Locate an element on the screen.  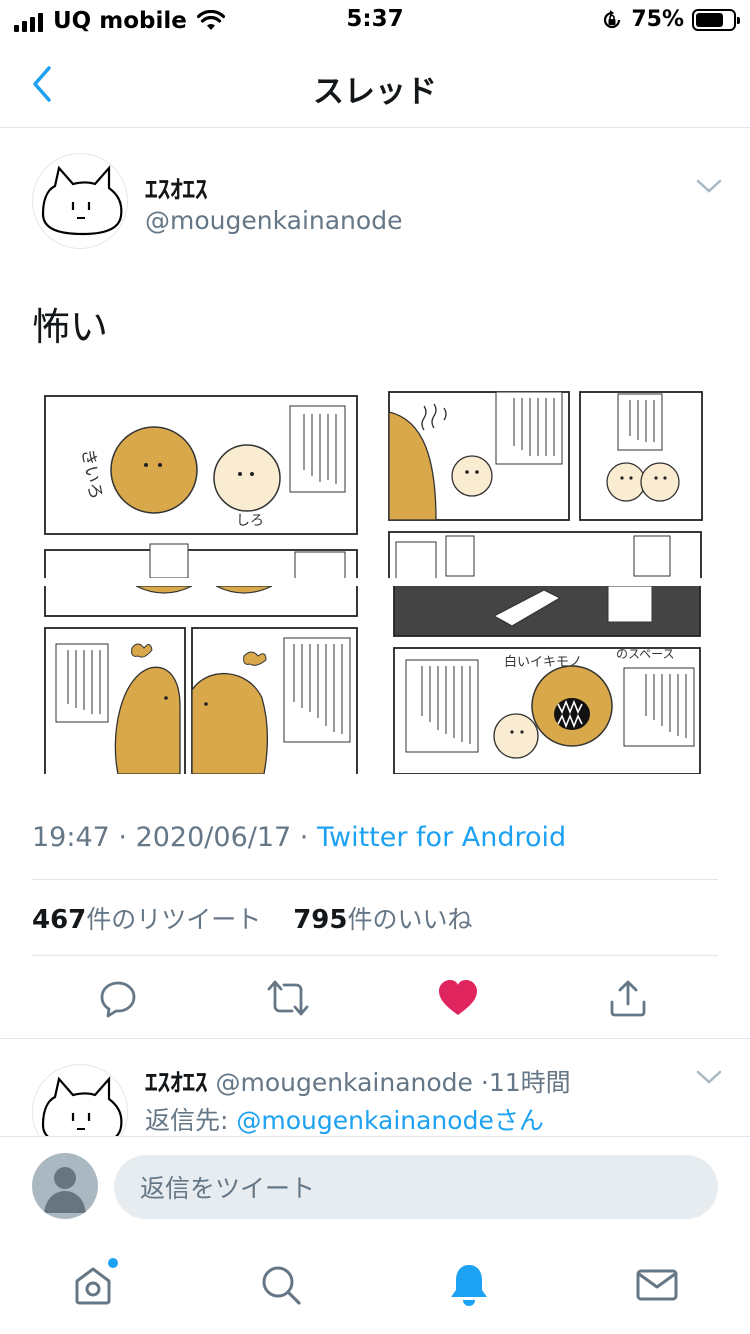
battery-fill is located at coordinates (709, 19).